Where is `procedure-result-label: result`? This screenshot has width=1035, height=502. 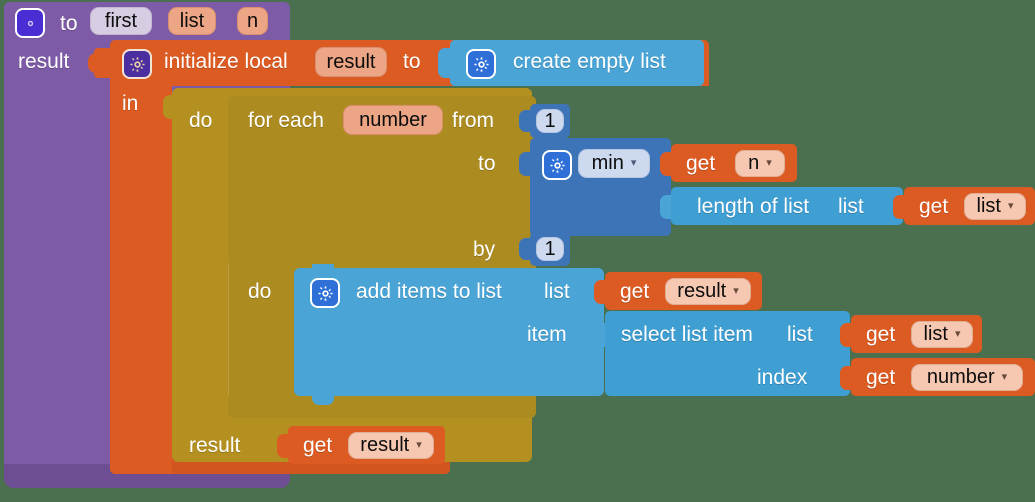 procedure-result-label: result is located at coordinates (44, 61).